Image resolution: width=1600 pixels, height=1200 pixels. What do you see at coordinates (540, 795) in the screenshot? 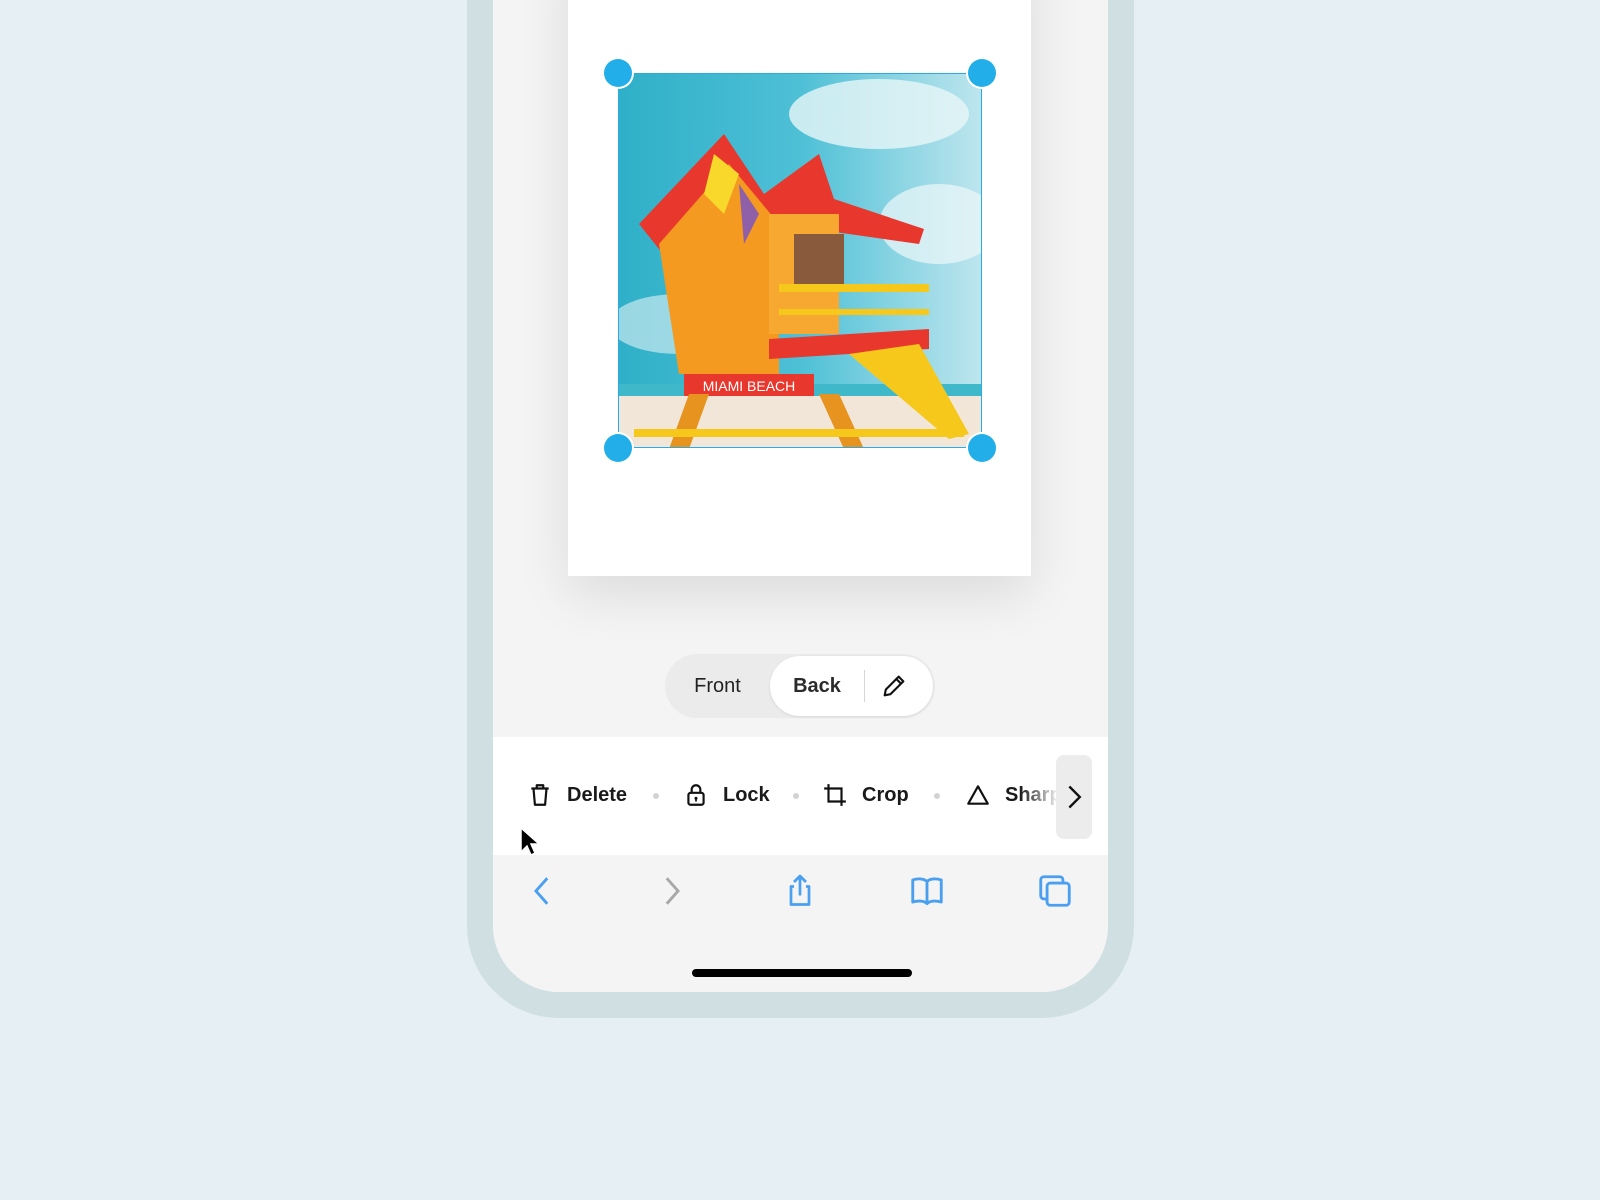
I see `trash-icon` at bounding box center [540, 795].